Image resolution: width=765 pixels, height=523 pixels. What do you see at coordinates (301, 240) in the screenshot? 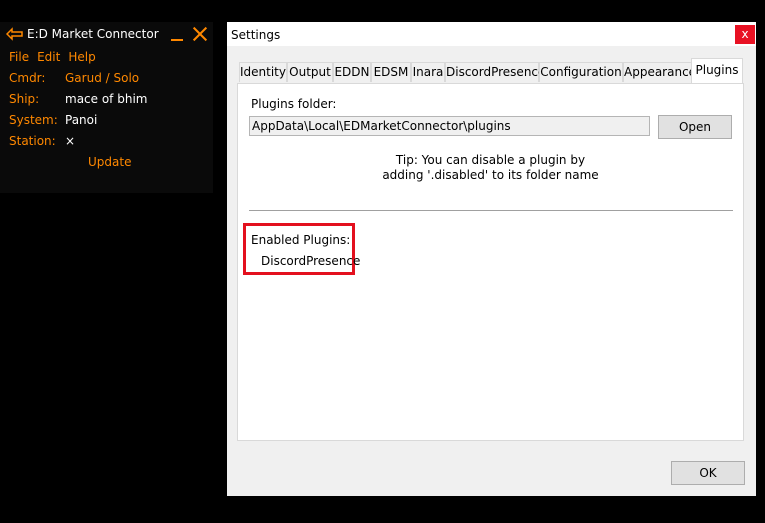
I see `enabled-plugins-label: Enabled Plugins:` at bounding box center [301, 240].